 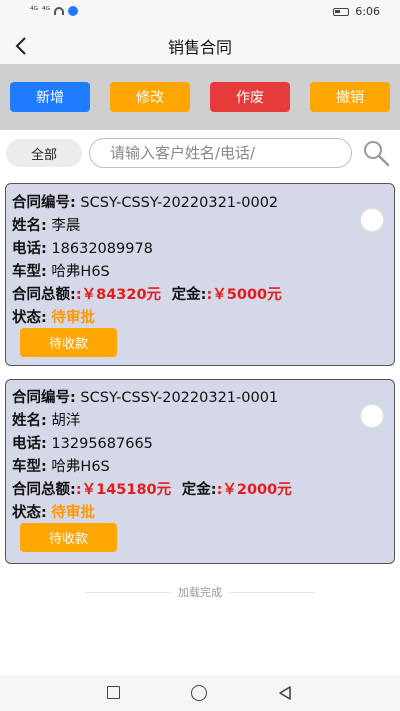 What do you see at coordinates (341, 11) in the screenshot?
I see `battery-icon` at bounding box center [341, 11].